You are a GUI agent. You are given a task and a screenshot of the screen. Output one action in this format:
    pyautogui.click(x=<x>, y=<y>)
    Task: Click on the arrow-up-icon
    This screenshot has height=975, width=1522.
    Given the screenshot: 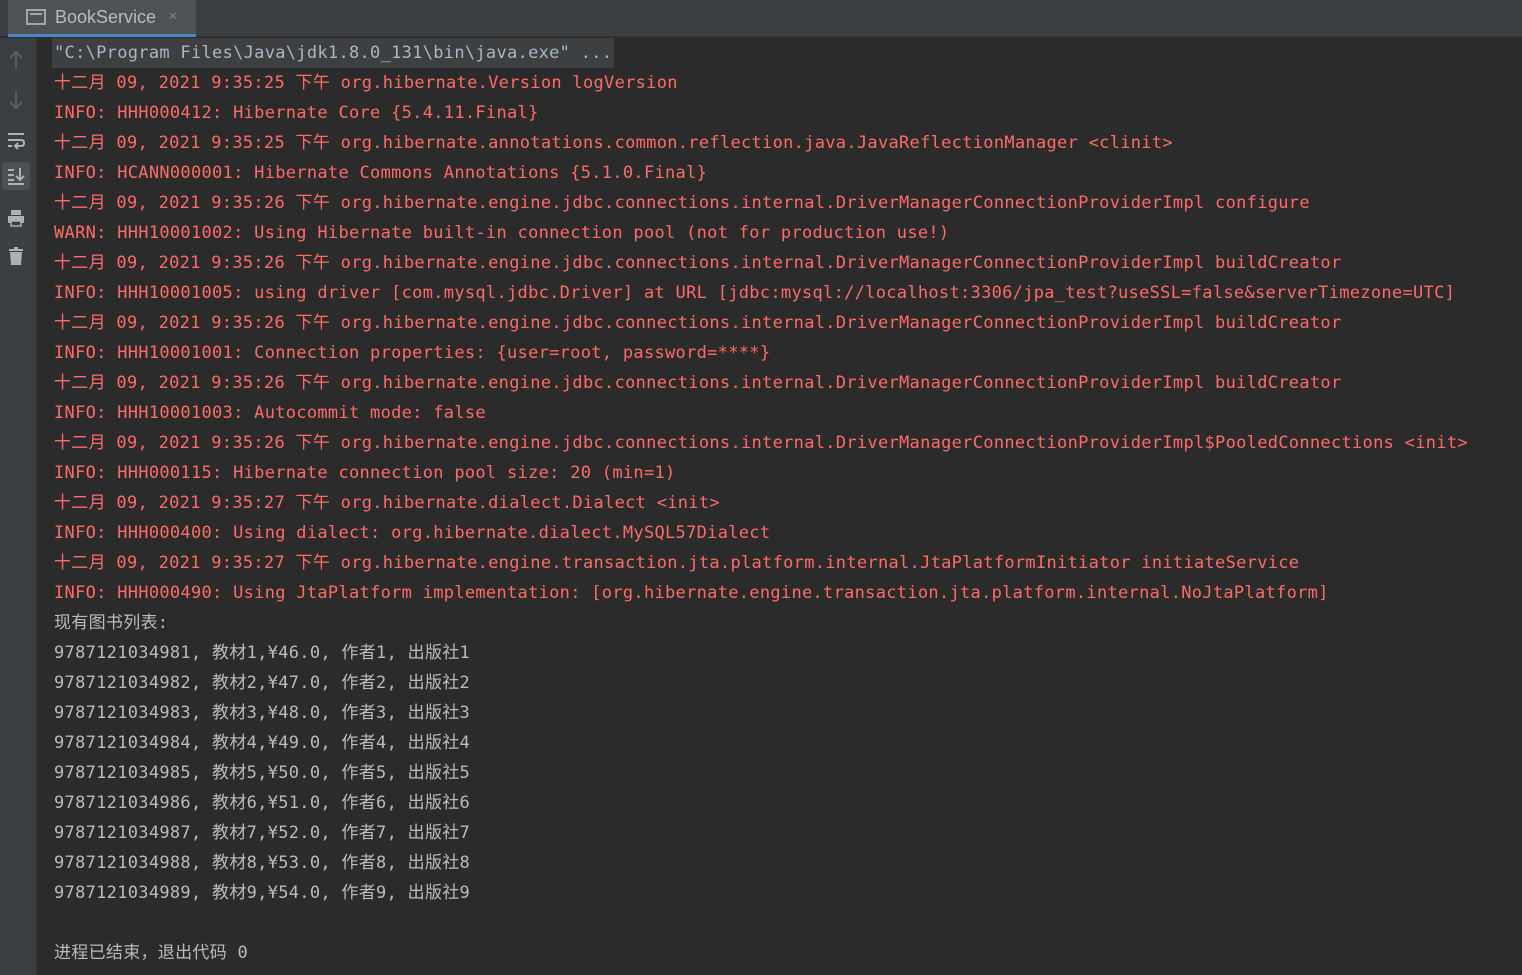 What is the action you would take?
    pyautogui.click(x=16, y=60)
    